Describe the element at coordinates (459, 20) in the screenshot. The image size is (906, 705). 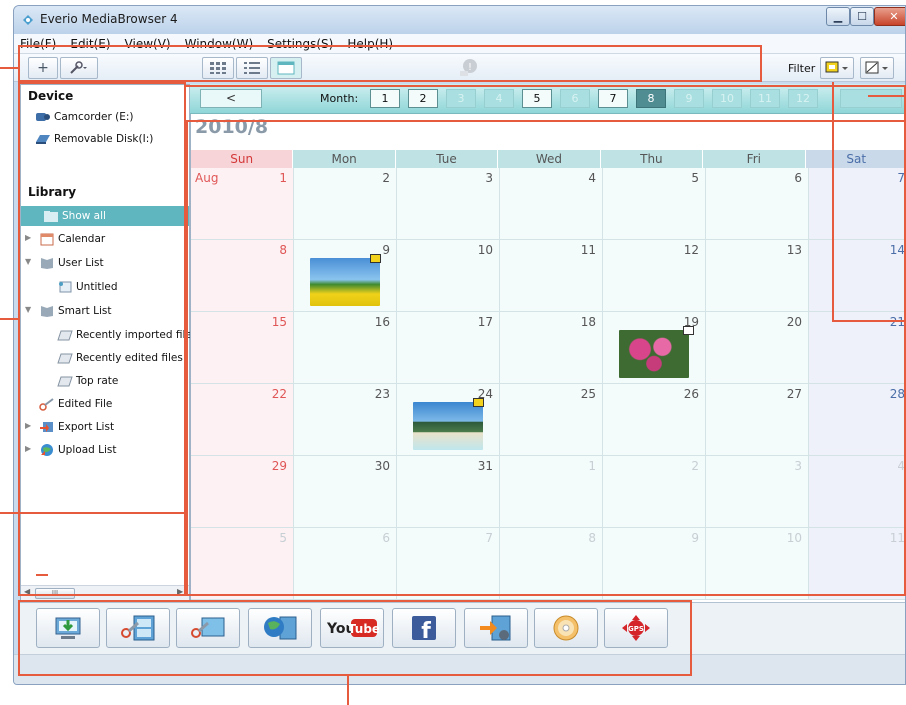
I see `title-bar: Everio MediaBrowser 4 ▁ ☐ ✕` at that location.